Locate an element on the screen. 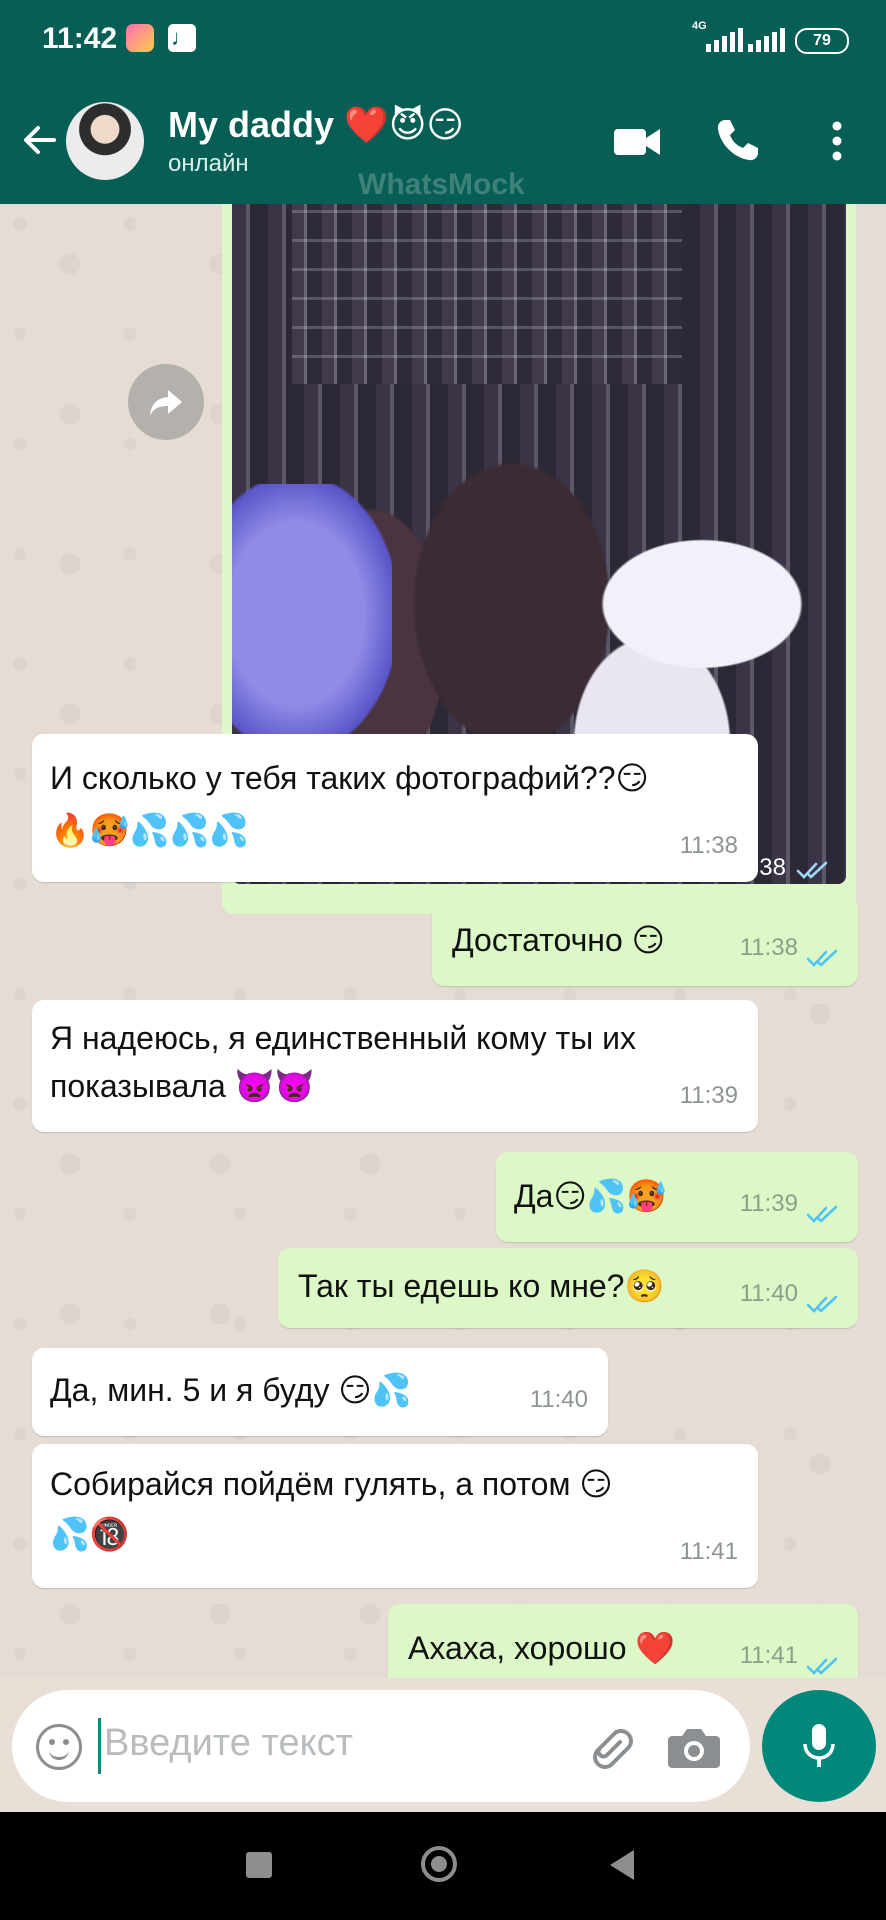 The width and height of the screenshot is (886, 1920). message-text: Достаточно 😏 is located at coordinates (558, 940).